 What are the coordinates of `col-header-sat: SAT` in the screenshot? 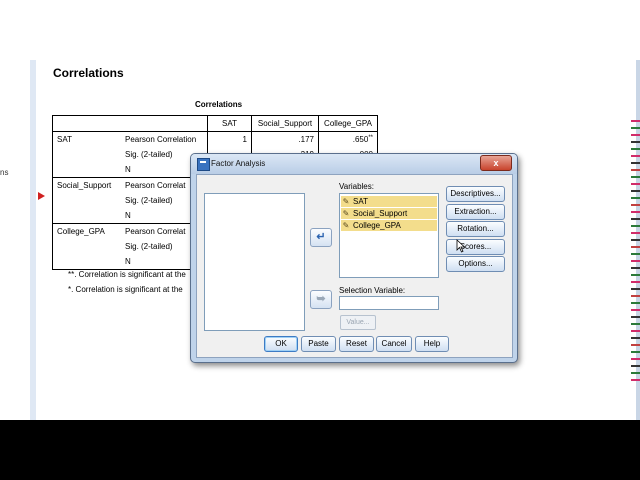 It's located at (229, 123).